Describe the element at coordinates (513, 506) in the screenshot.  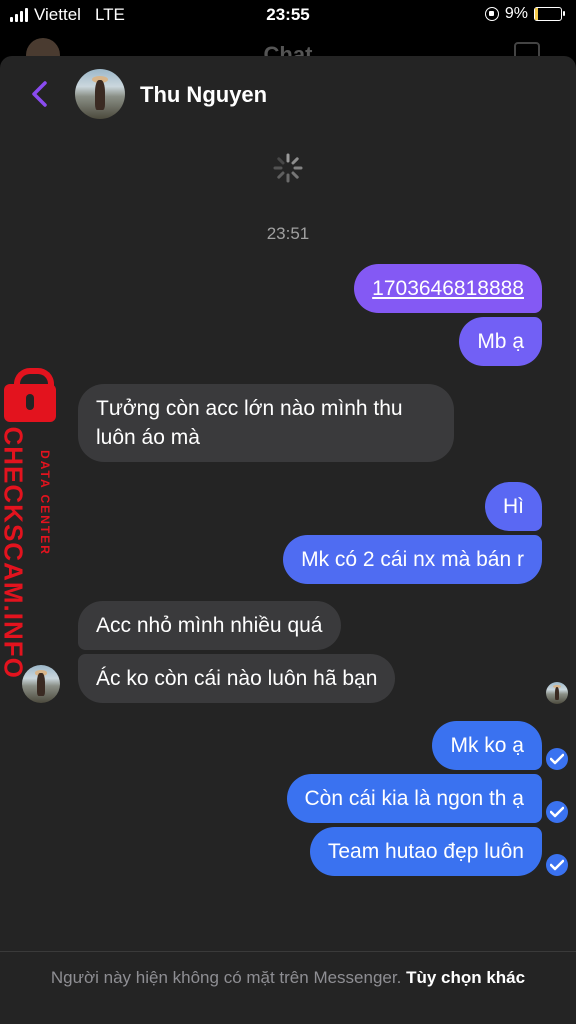
I see `outgoing-message: Hì` at that location.